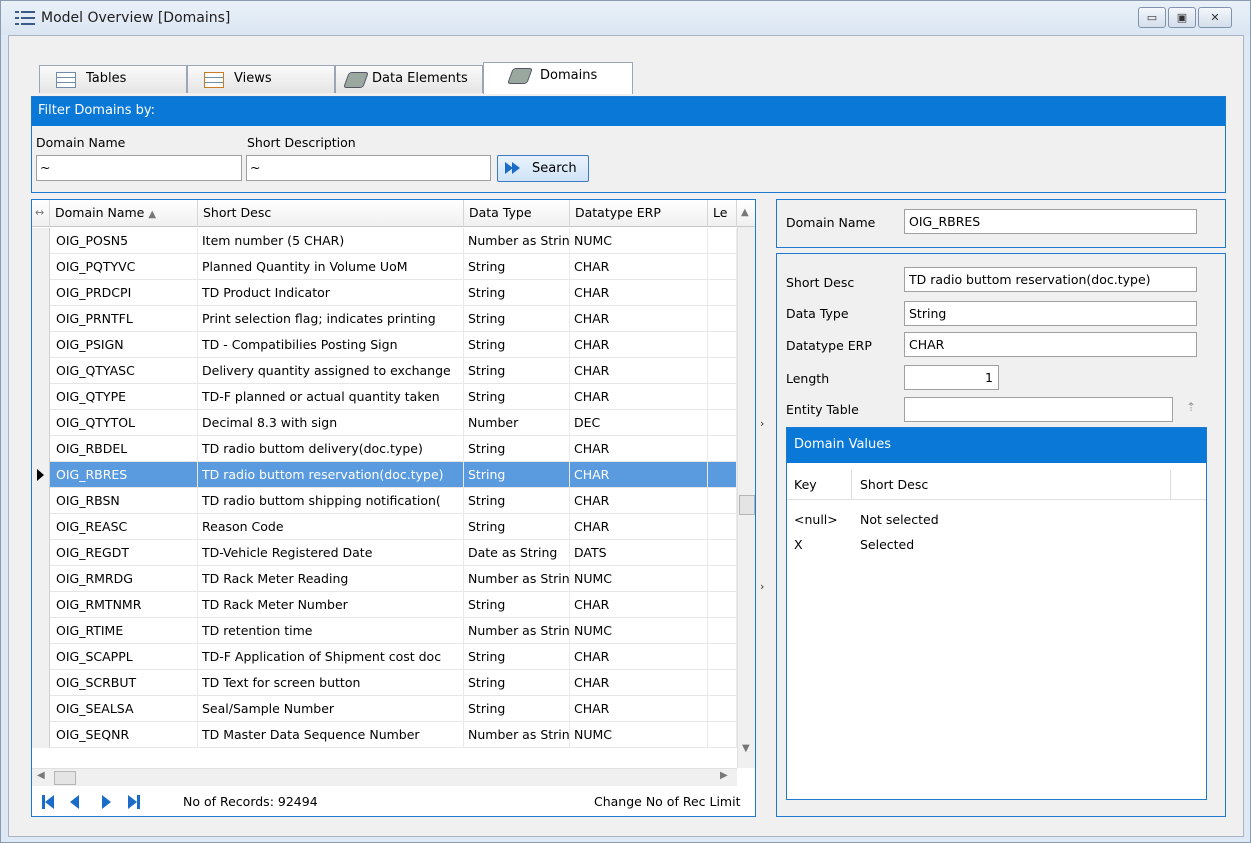 This screenshot has width=1251, height=843. What do you see at coordinates (384, 777) in the screenshot?
I see `horizontal-scrollbar: ◀ ▶` at bounding box center [384, 777].